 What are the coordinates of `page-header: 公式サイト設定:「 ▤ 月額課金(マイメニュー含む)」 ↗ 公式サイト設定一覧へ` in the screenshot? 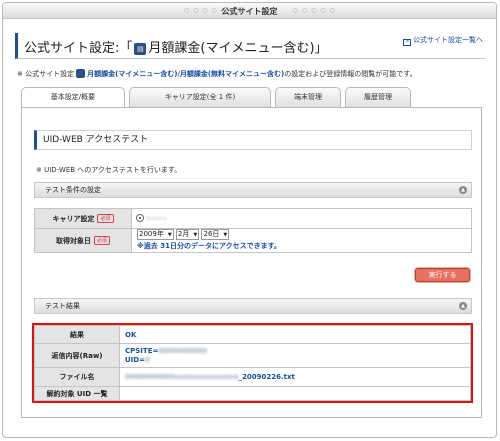 It's located at (250, 46).